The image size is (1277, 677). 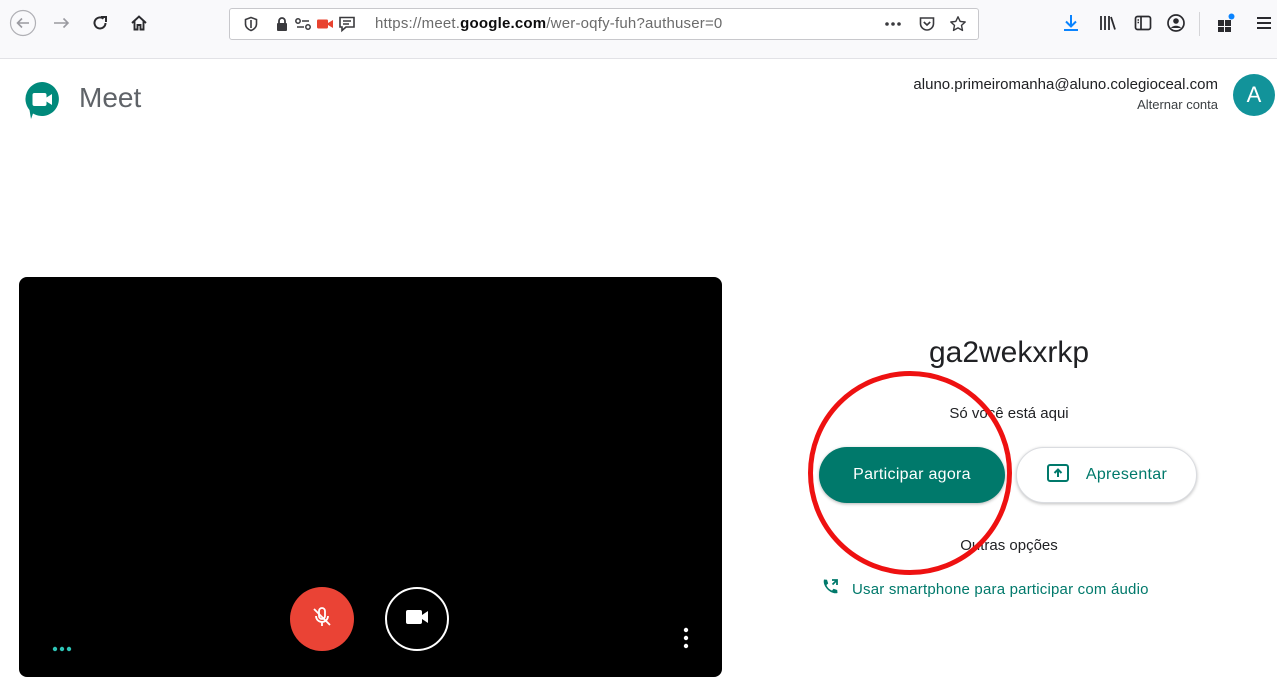 I want to click on reload-icon, so click(x=100, y=23).